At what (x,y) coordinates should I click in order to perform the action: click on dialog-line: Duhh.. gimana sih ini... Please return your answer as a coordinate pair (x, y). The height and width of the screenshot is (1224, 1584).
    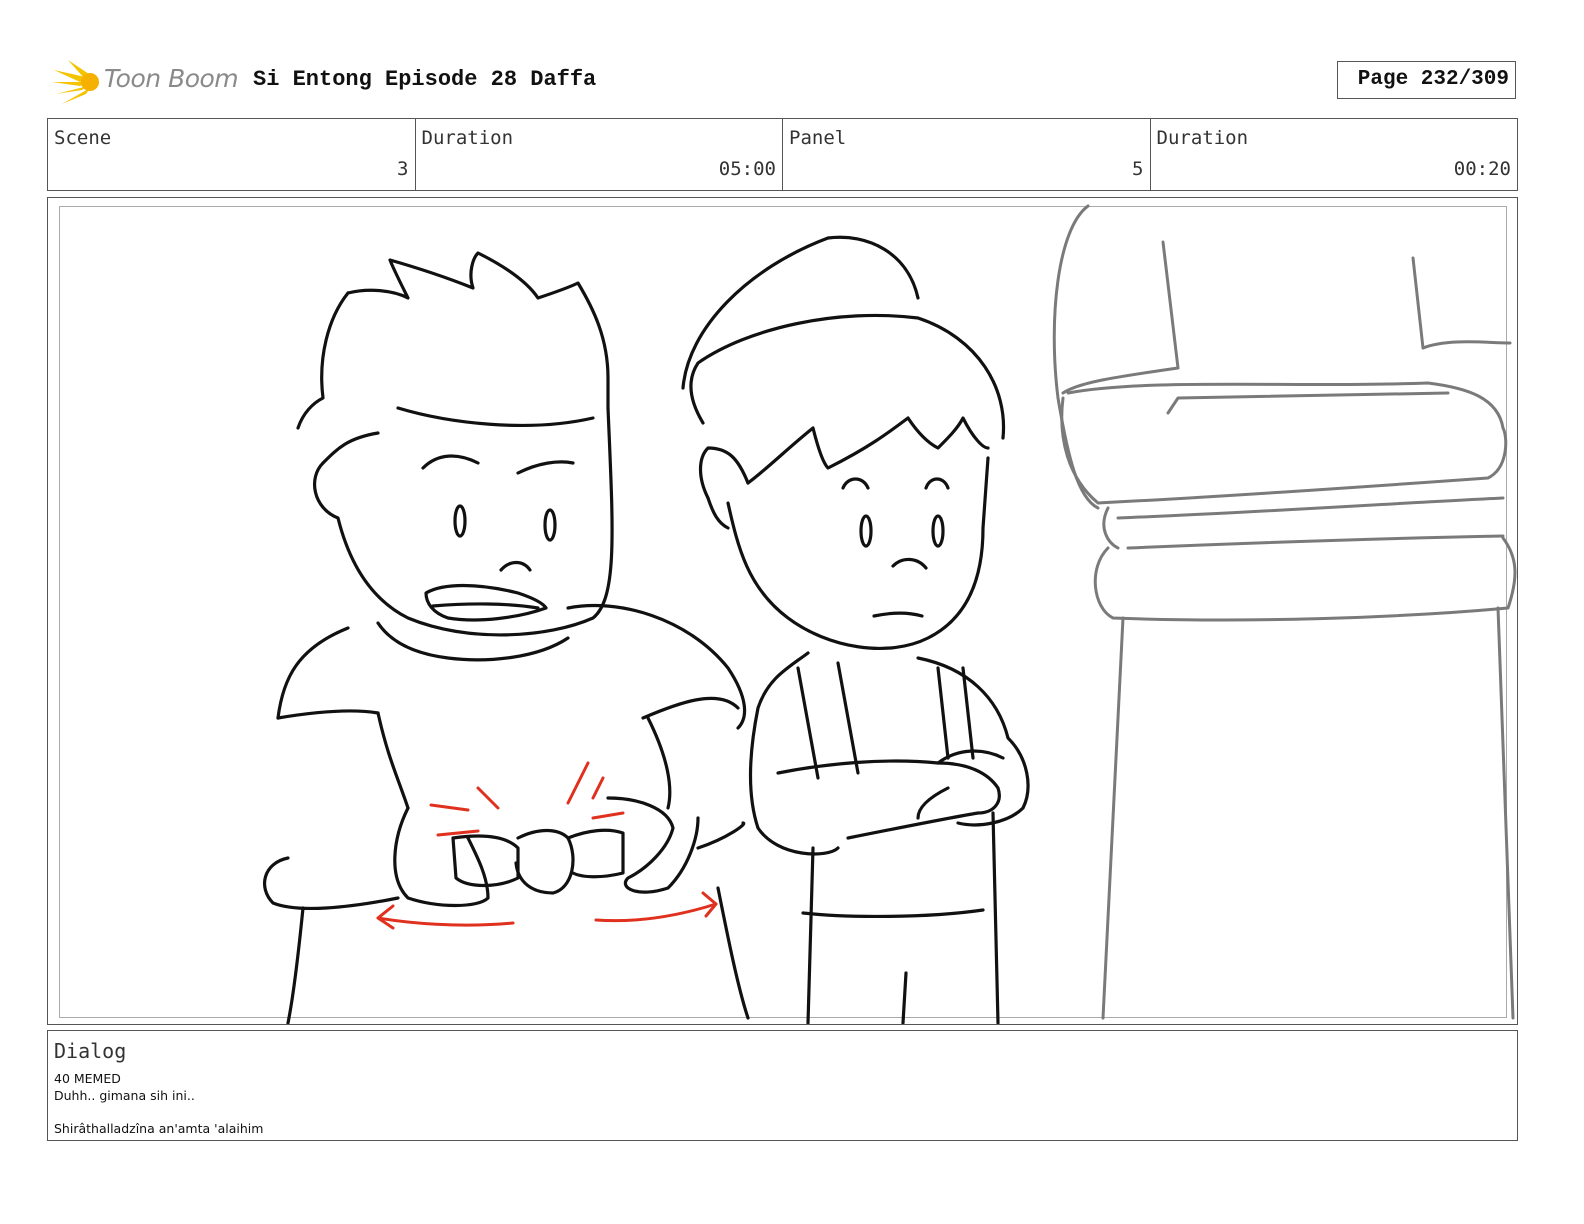
    Looking at the image, I should click on (124, 1095).